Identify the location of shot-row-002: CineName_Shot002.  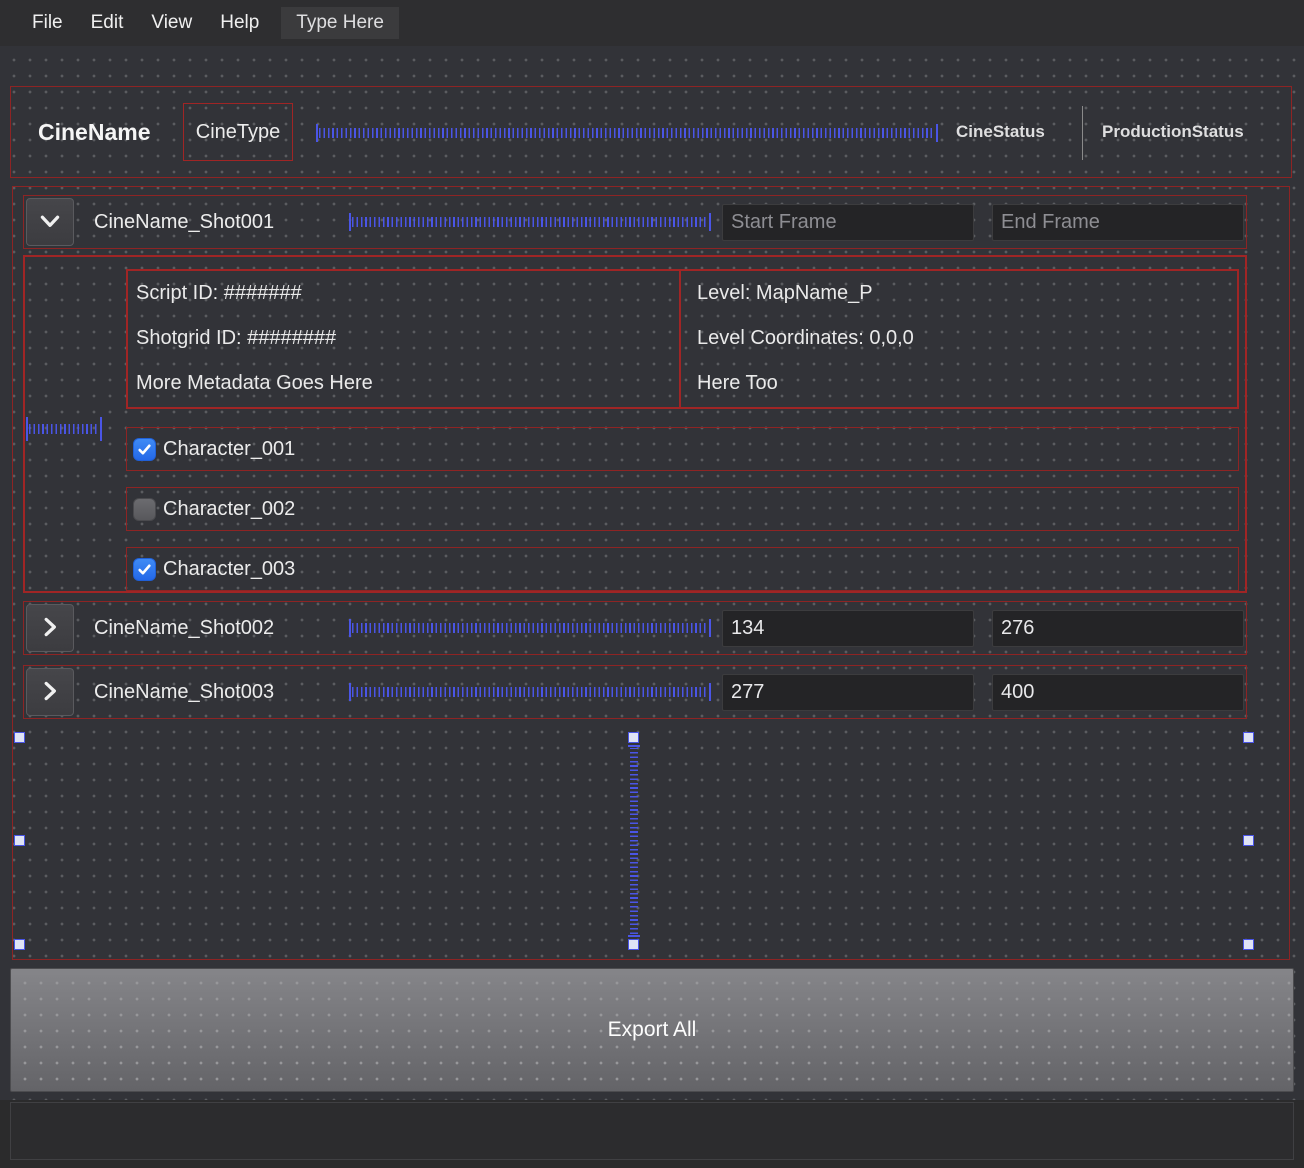
(635, 628).